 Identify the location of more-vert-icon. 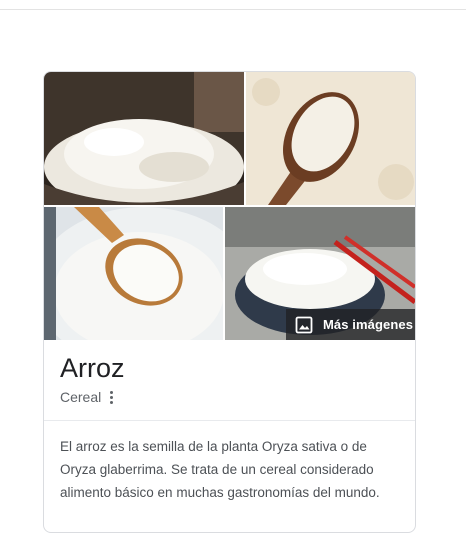
(111, 397).